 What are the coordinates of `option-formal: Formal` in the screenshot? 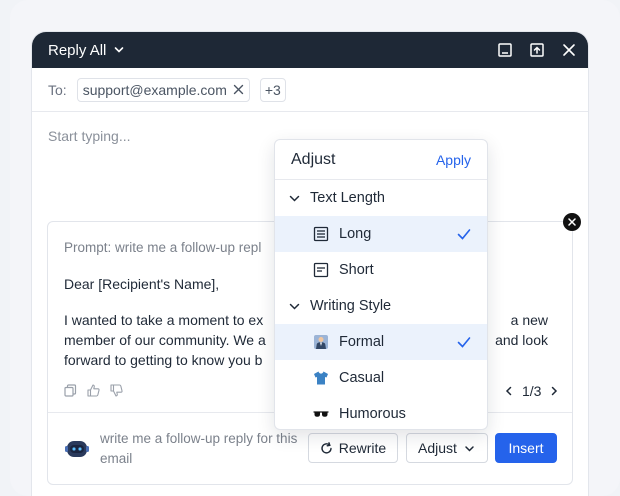 It's located at (381, 342).